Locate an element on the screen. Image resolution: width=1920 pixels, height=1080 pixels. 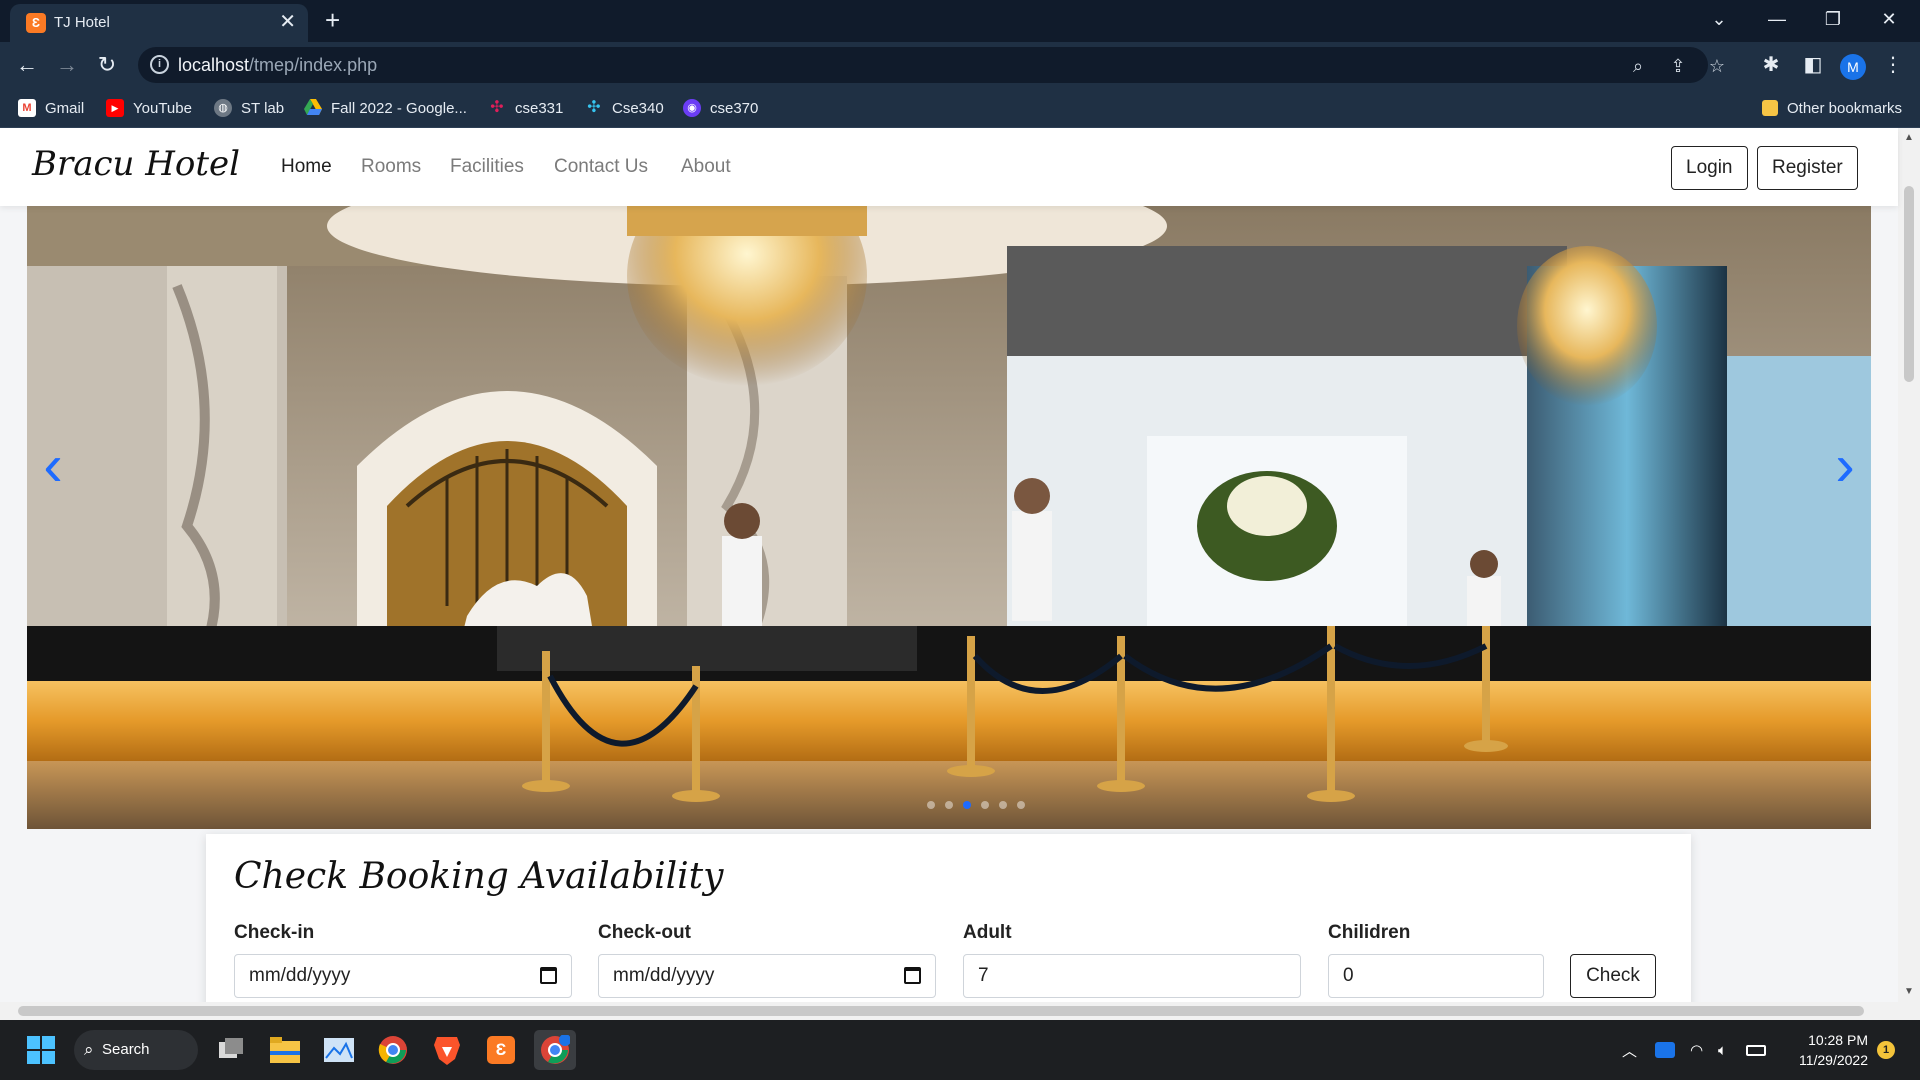
vertical-scrollbar: ▲ ▼ is located at coordinates (1909, 565).